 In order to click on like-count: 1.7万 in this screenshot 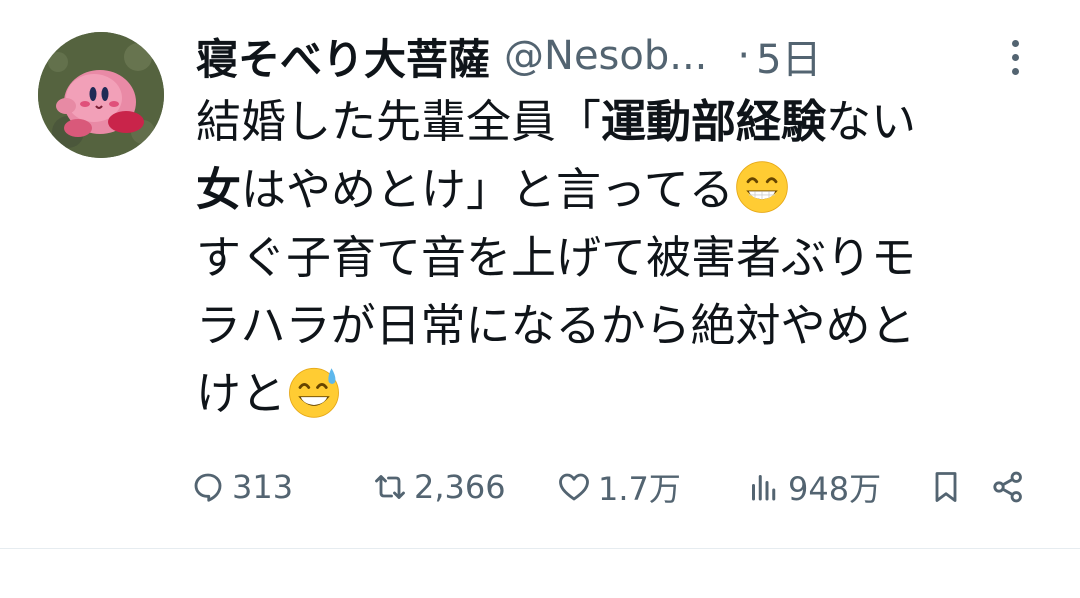, I will do `click(639, 489)`.